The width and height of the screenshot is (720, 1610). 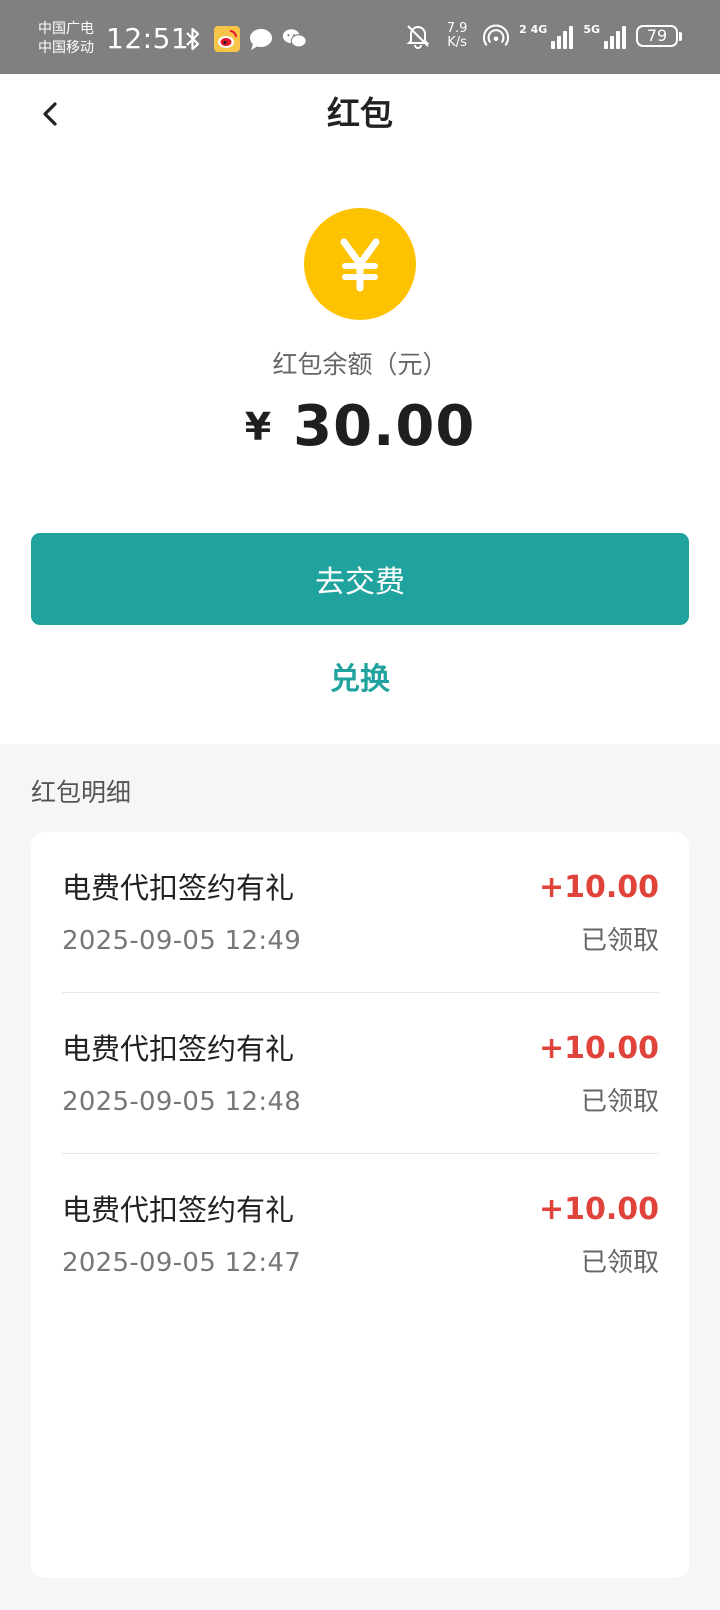 I want to click on weibo-icon, so click(x=227, y=39).